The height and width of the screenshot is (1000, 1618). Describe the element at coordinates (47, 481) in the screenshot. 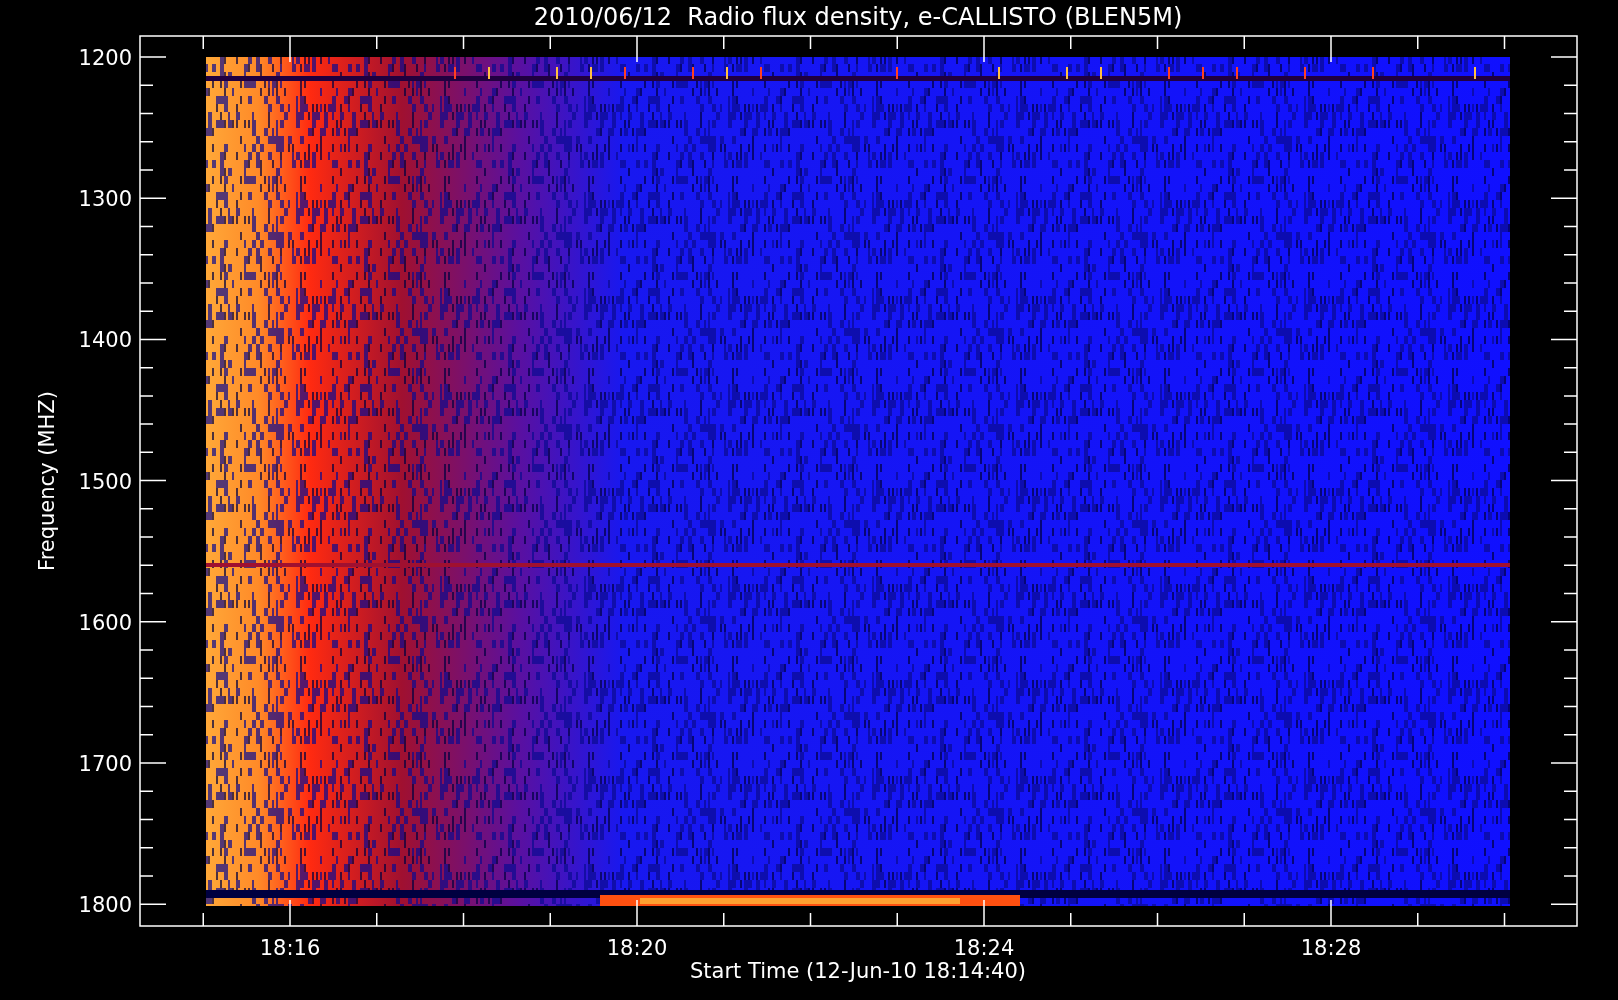

I see `axis-label: Frequency (MHZ)` at that location.